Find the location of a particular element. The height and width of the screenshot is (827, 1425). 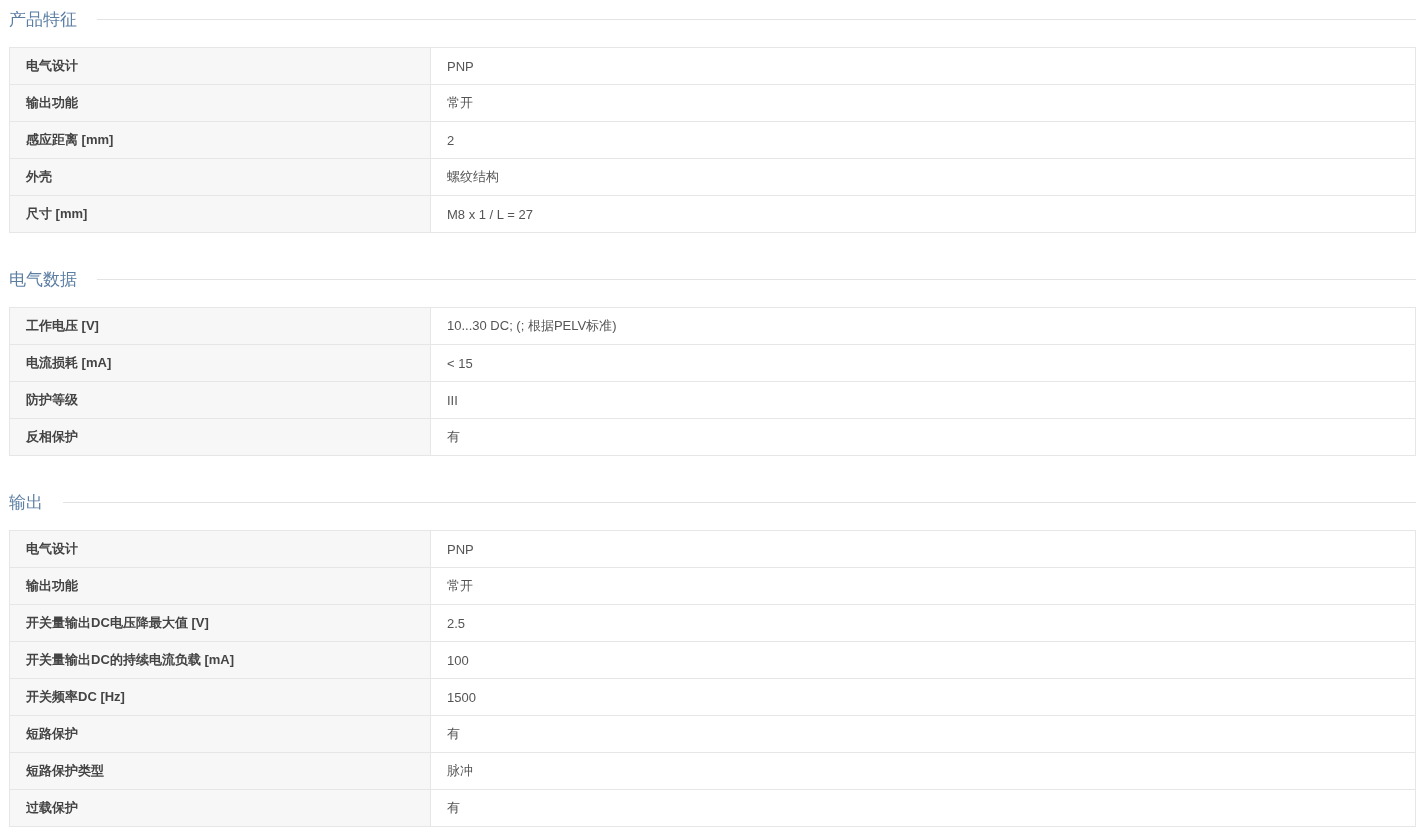

spec-label: 感应距离 [mm] is located at coordinates (220, 140).